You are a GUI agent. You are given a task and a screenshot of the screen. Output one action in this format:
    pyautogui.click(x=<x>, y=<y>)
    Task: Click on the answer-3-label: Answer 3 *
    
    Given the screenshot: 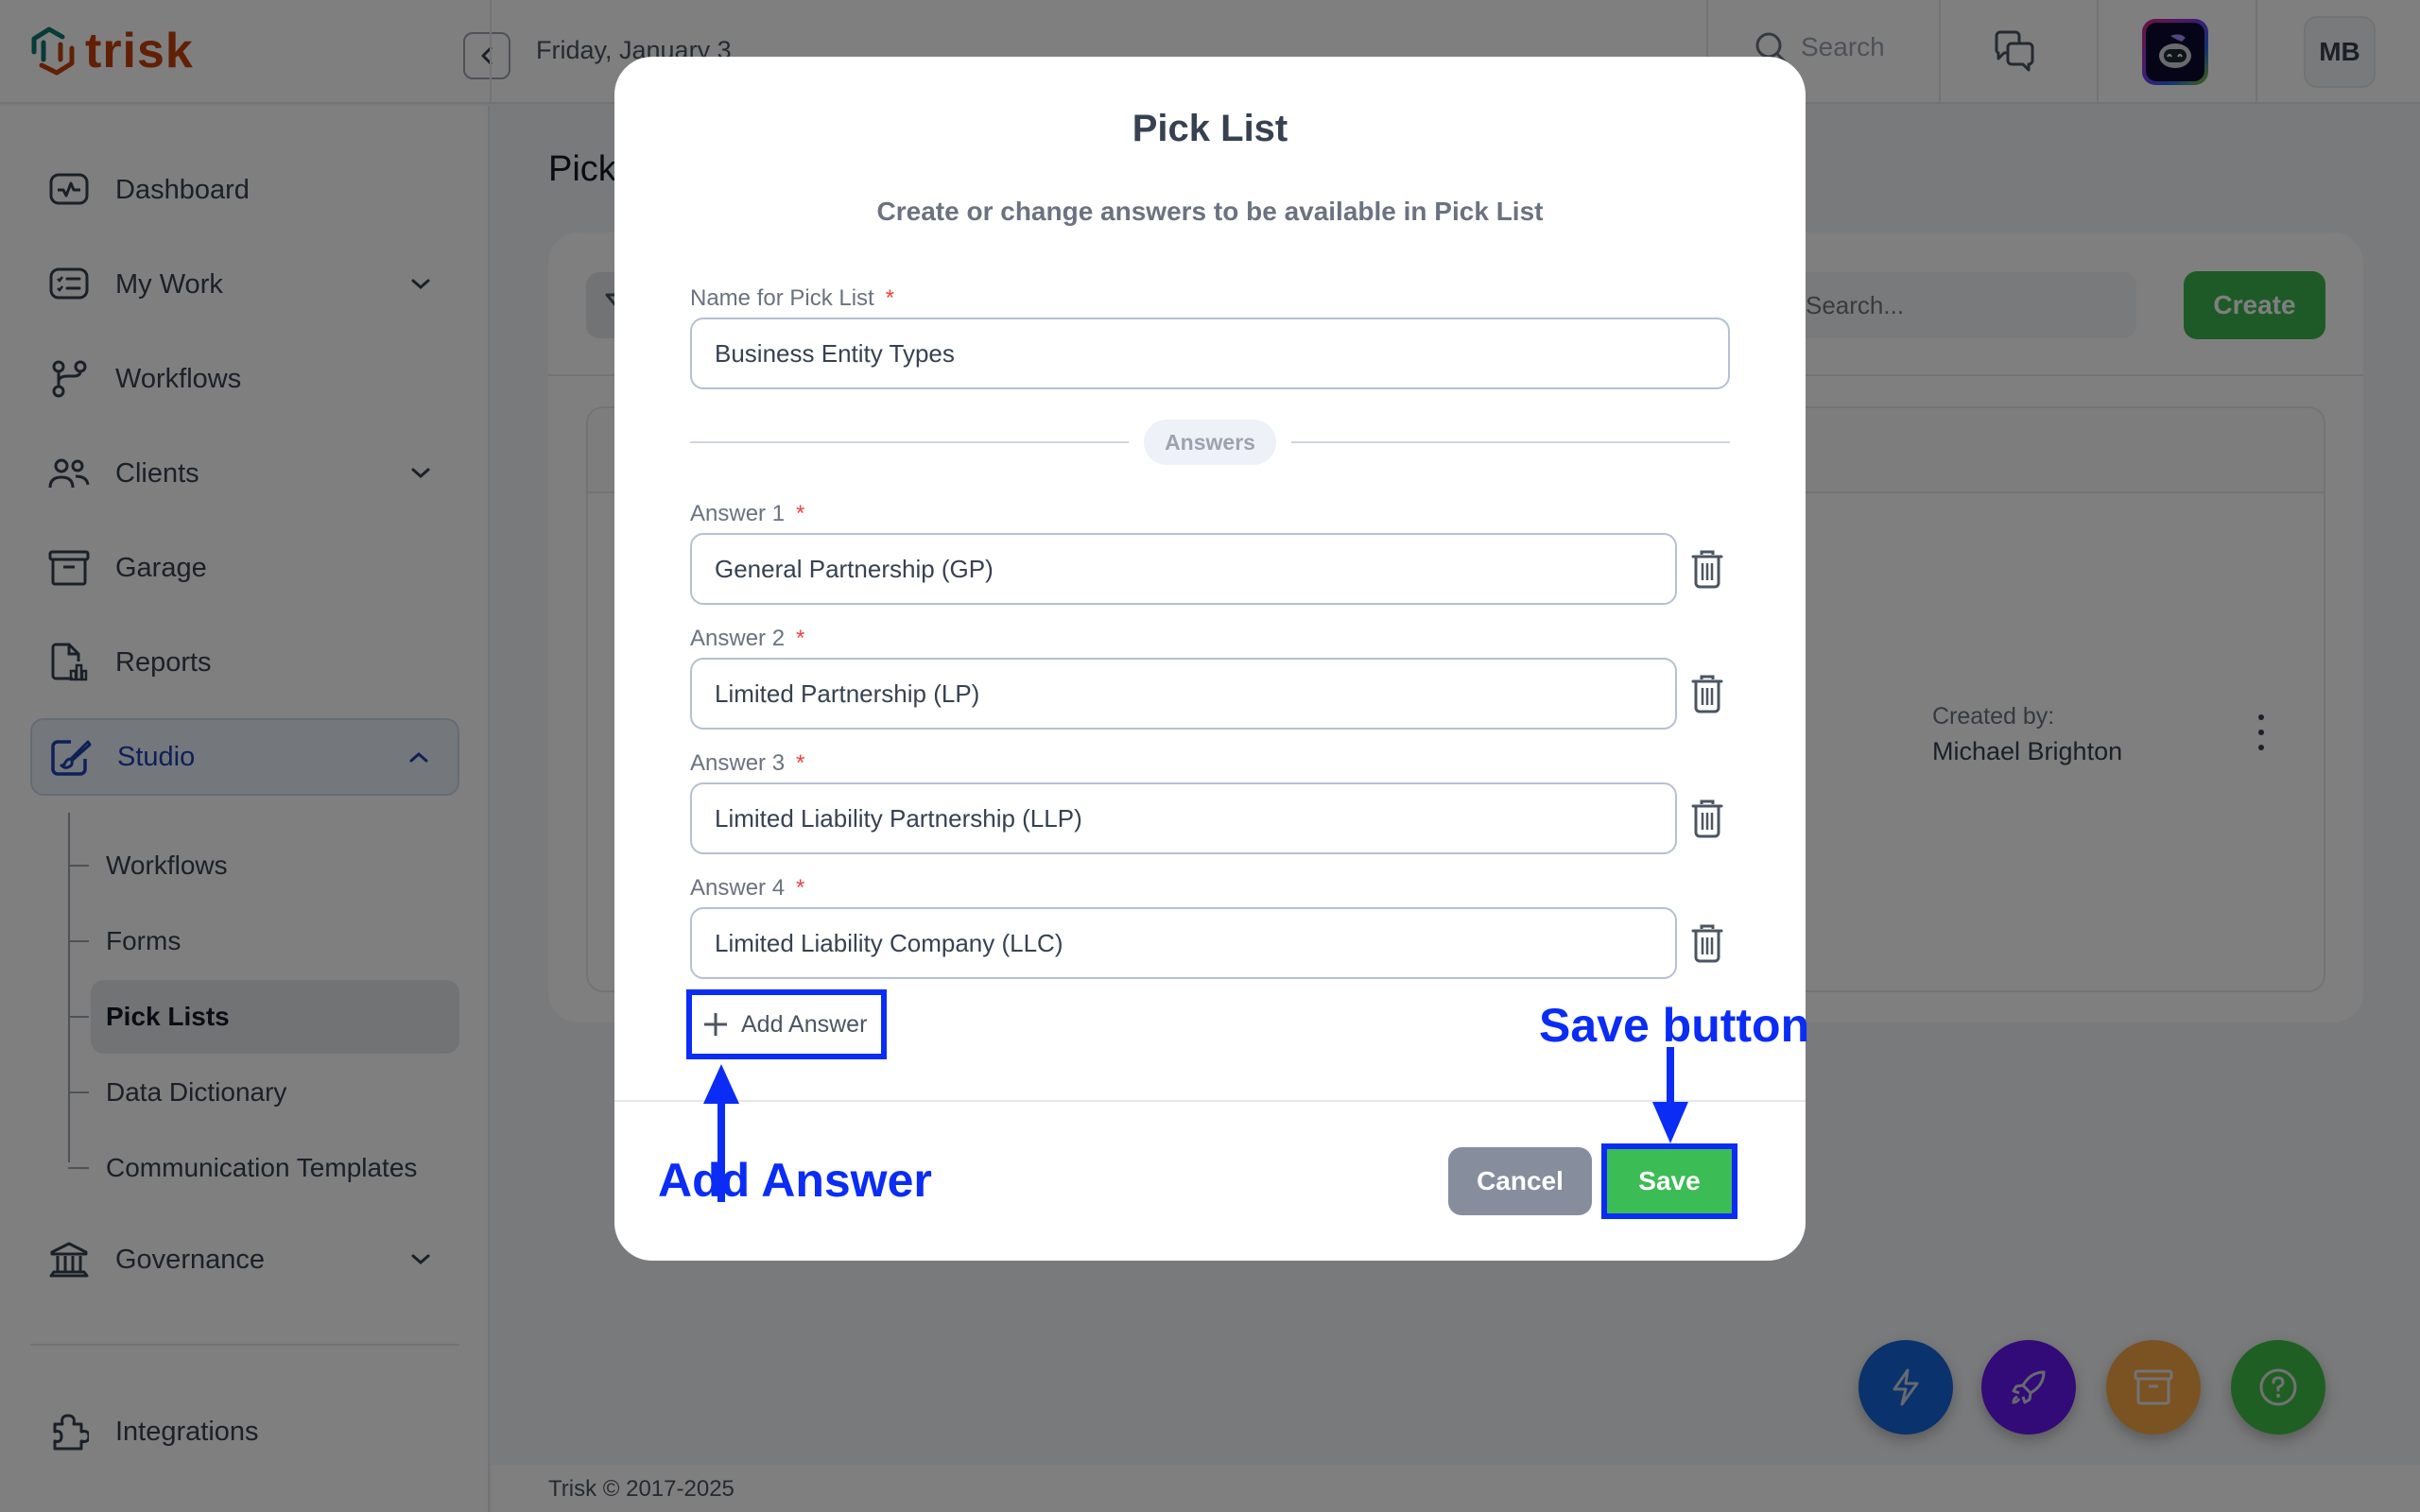 What is the action you would take?
    pyautogui.click(x=747, y=763)
    